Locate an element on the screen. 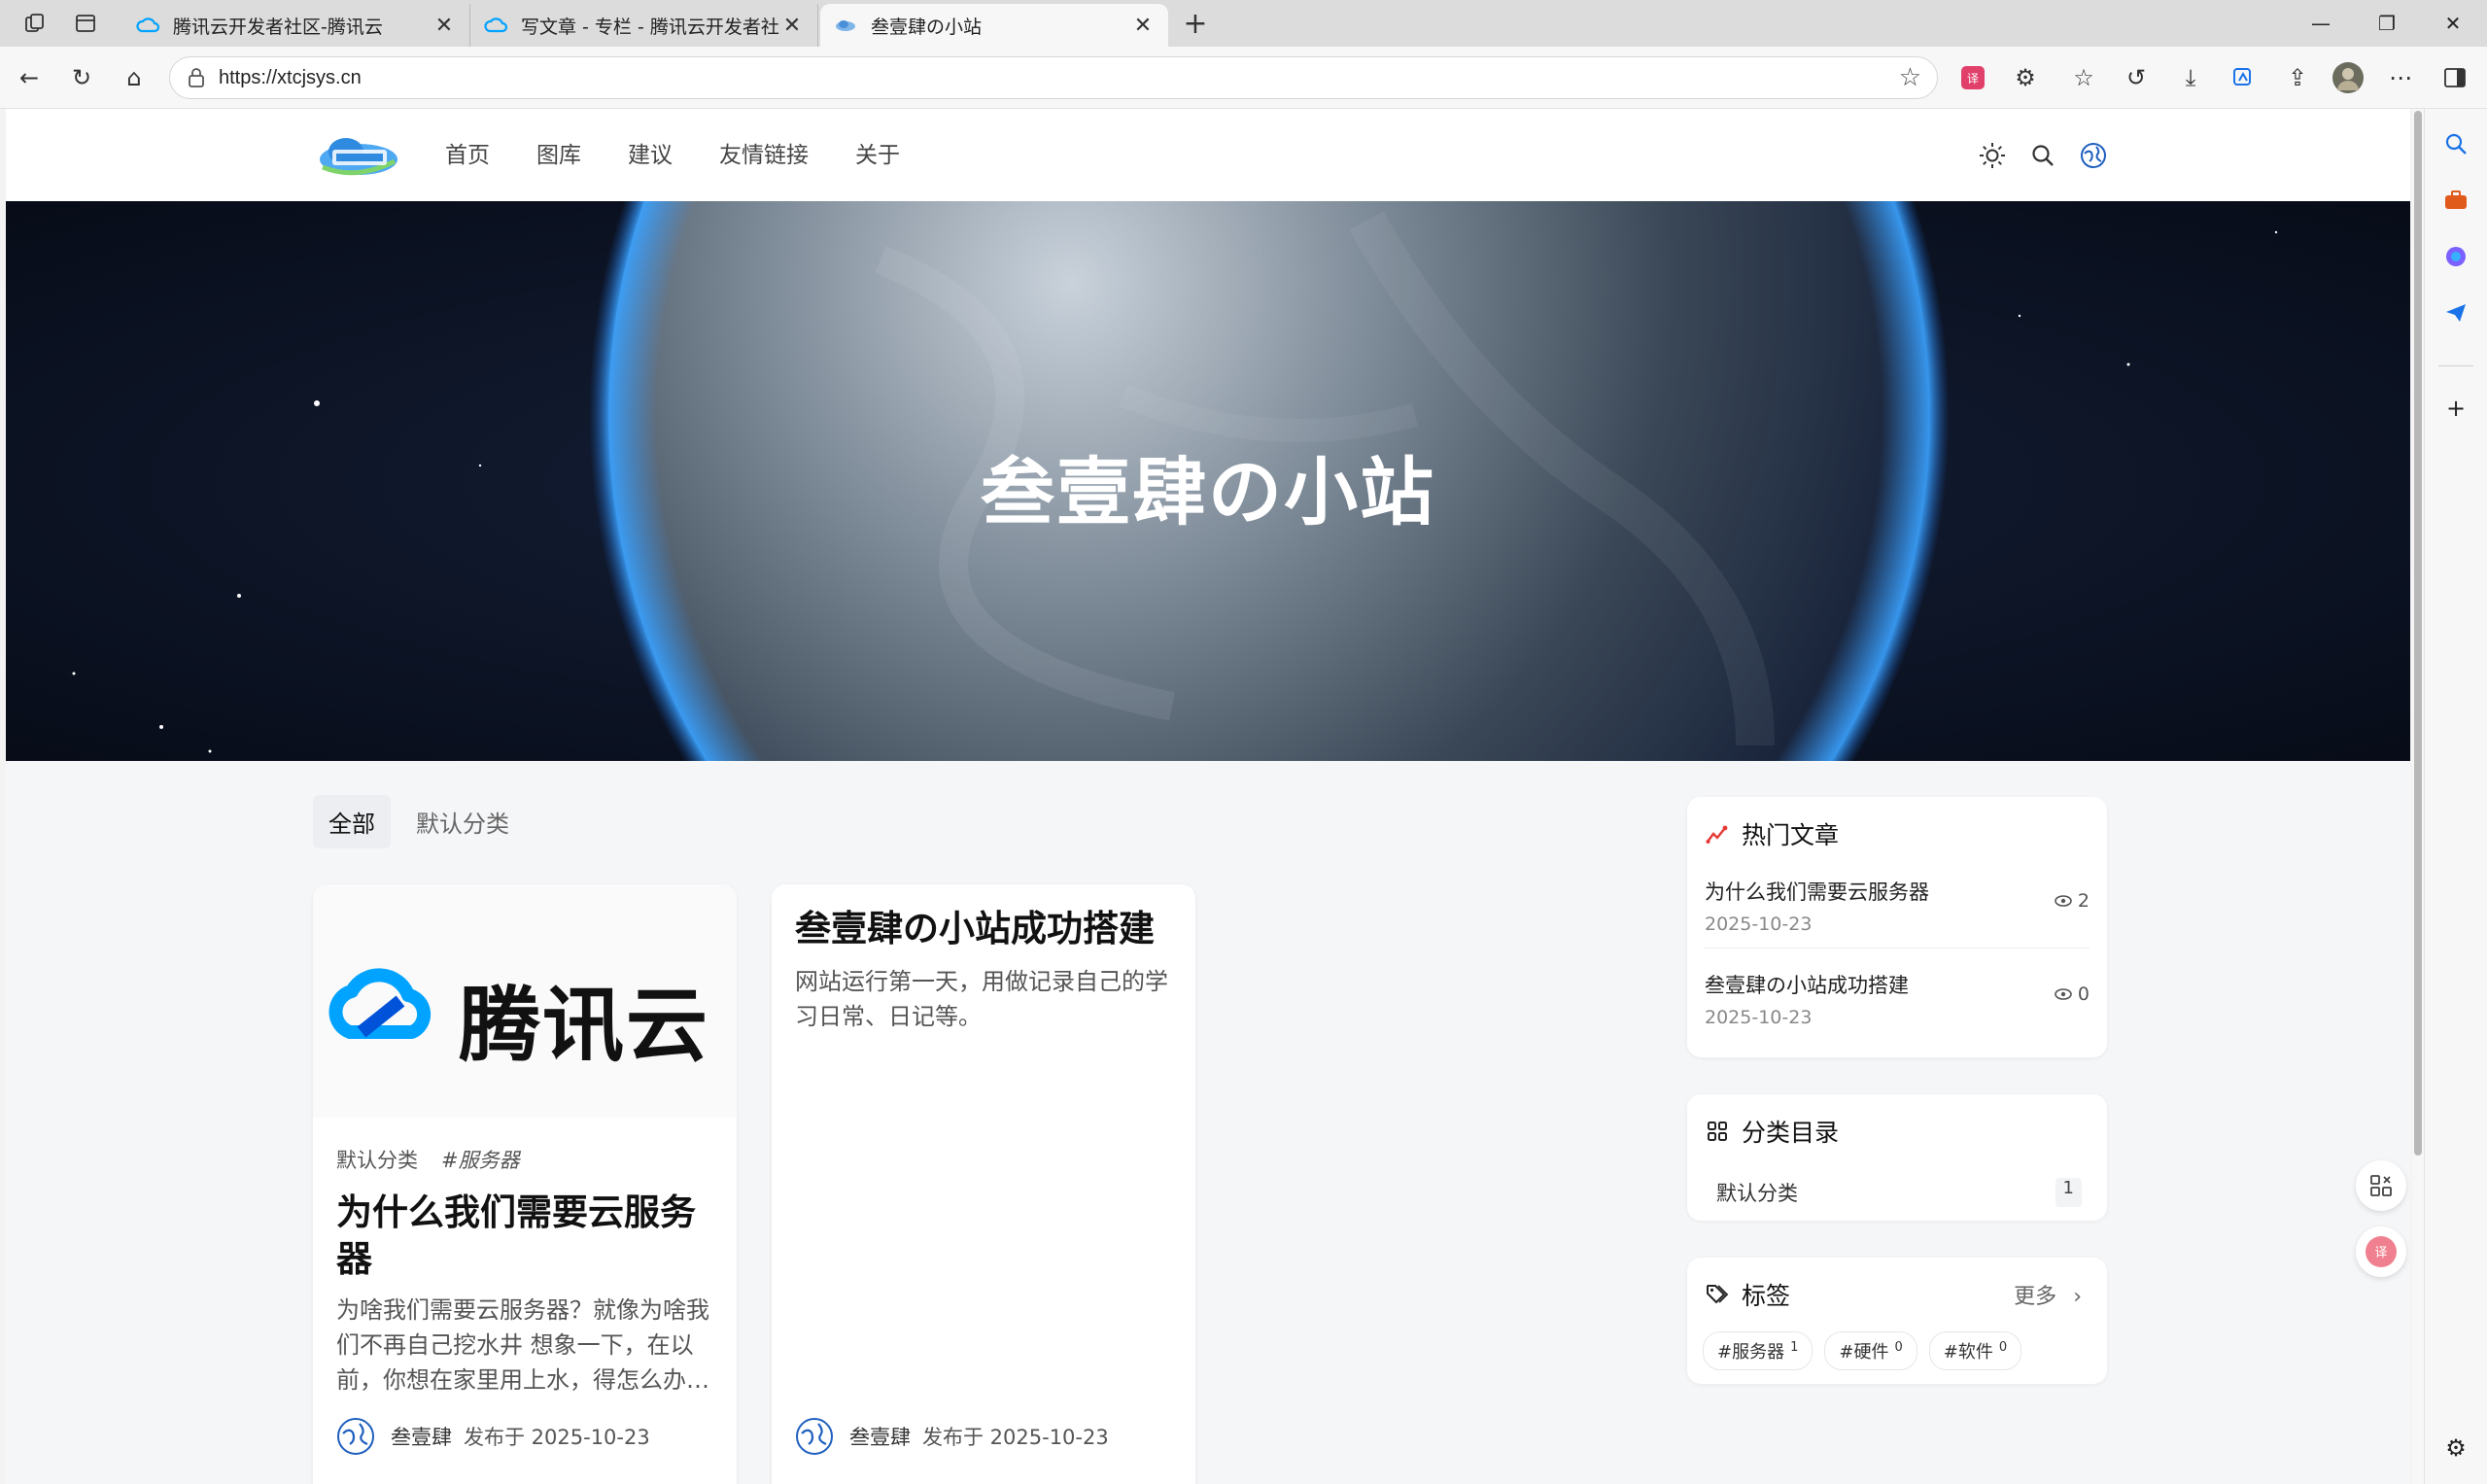 The image size is (2487, 1484). more-label: 更多 is located at coordinates (2036, 1297).